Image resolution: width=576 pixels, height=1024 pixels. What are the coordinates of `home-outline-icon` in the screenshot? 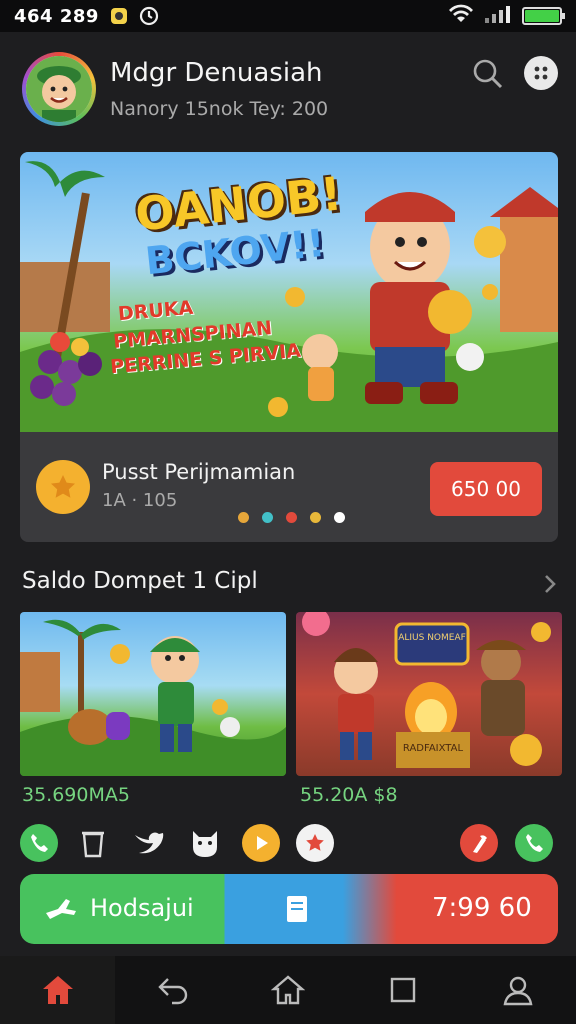 It's located at (288, 990).